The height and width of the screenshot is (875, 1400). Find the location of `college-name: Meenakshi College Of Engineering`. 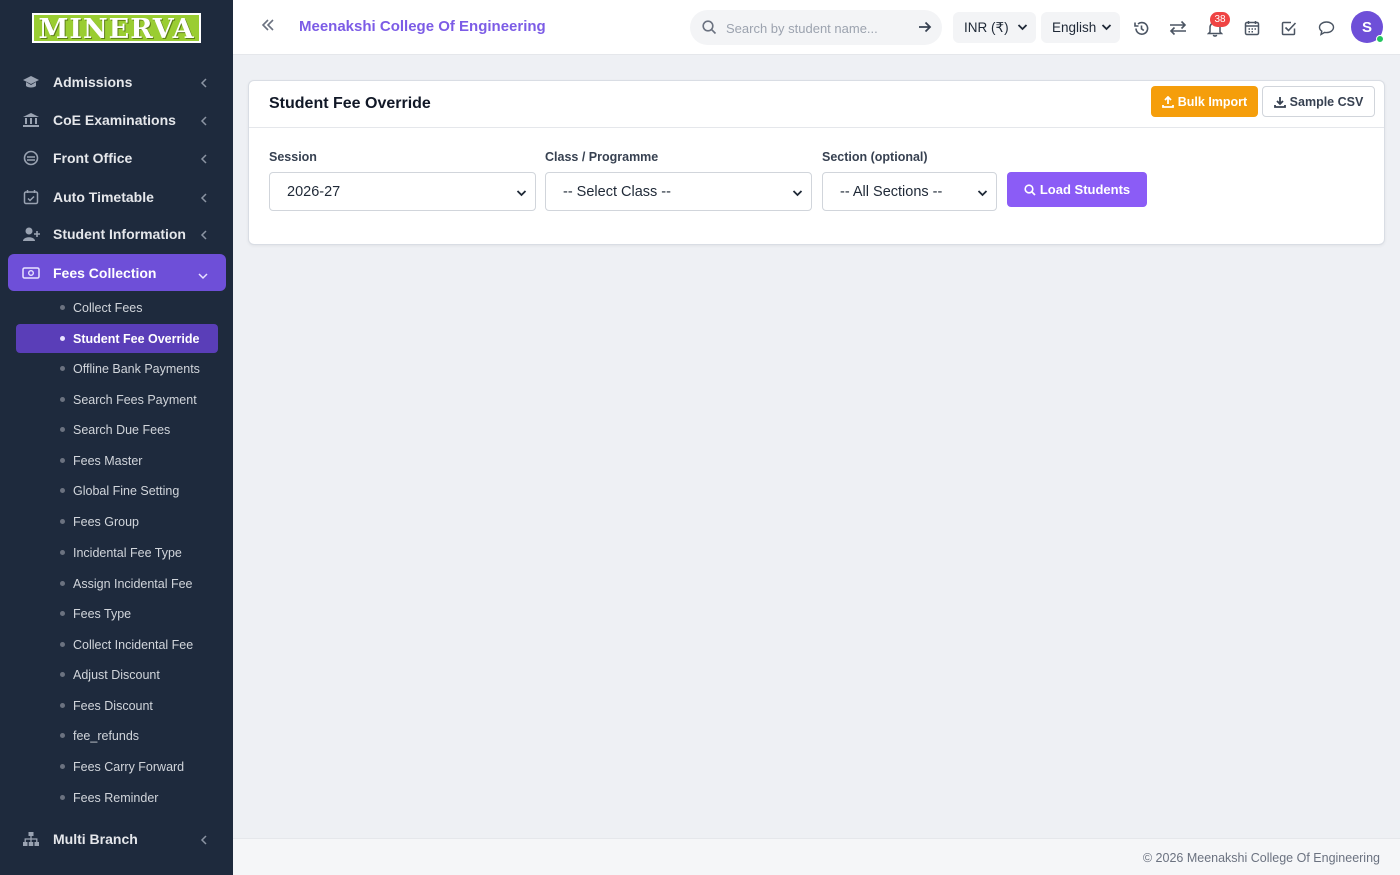

college-name: Meenakshi College Of Engineering is located at coordinates (422, 26).